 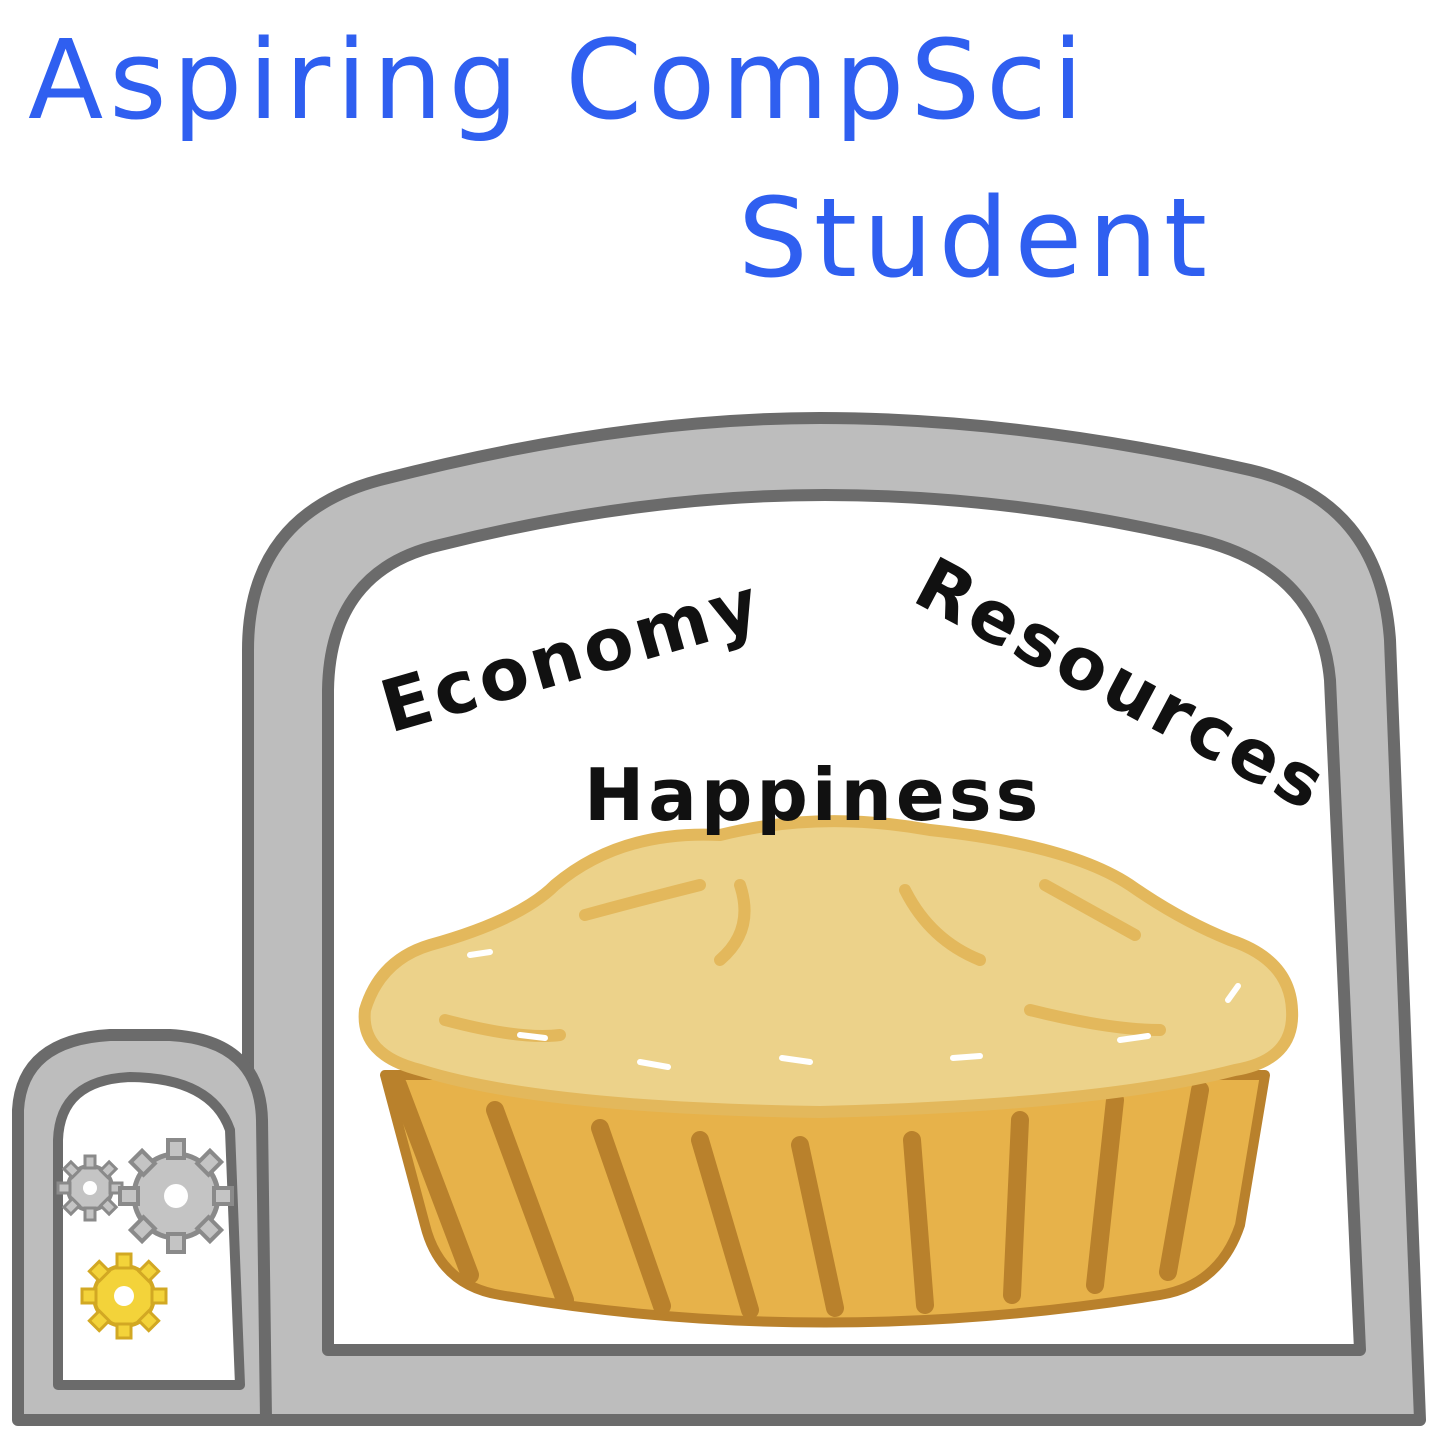 I want to click on title-line-2: Student, so click(x=975, y=238).